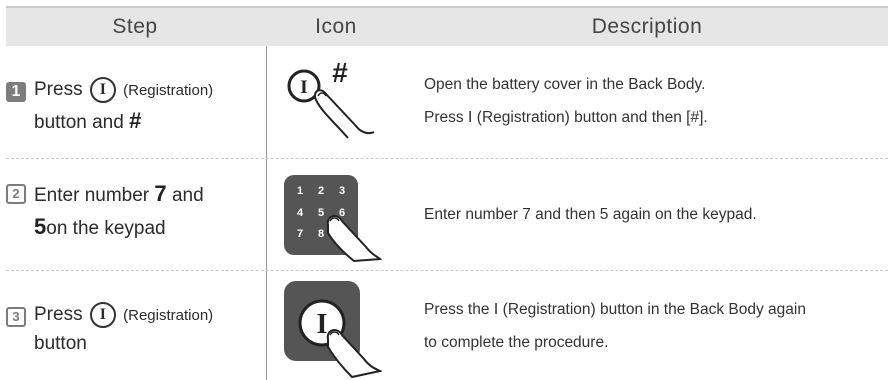  Describe the element at coordinates (16, 194) in the screenshot. I see `step-number-badge: 2` at that location.